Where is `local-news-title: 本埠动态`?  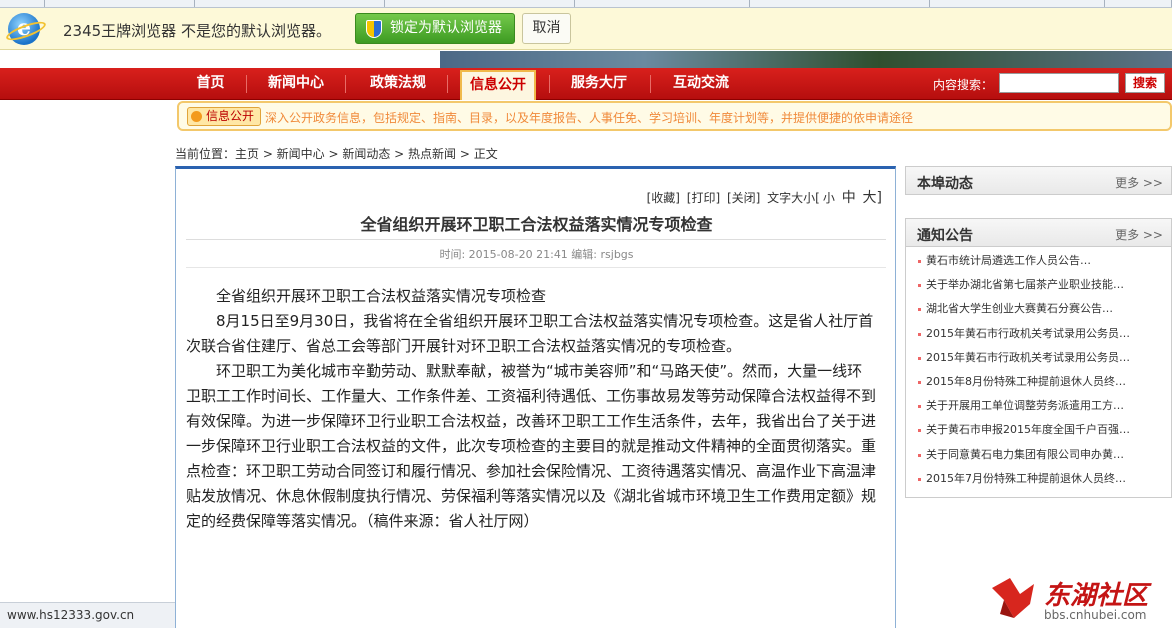
local-news-title: 本埠动态 is located at coordinates (945, 184).